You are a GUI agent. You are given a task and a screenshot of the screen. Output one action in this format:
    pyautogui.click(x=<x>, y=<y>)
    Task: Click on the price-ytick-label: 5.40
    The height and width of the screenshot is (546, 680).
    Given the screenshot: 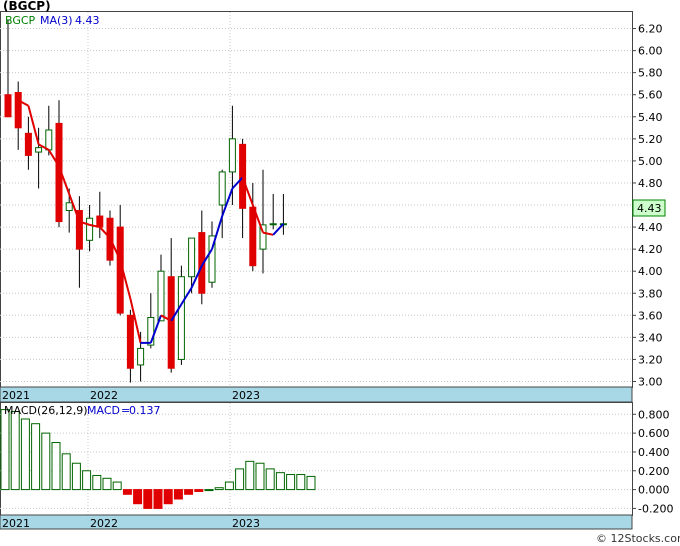 What is the action you would take?
    pyautogui.click(x=650, y=117)
    